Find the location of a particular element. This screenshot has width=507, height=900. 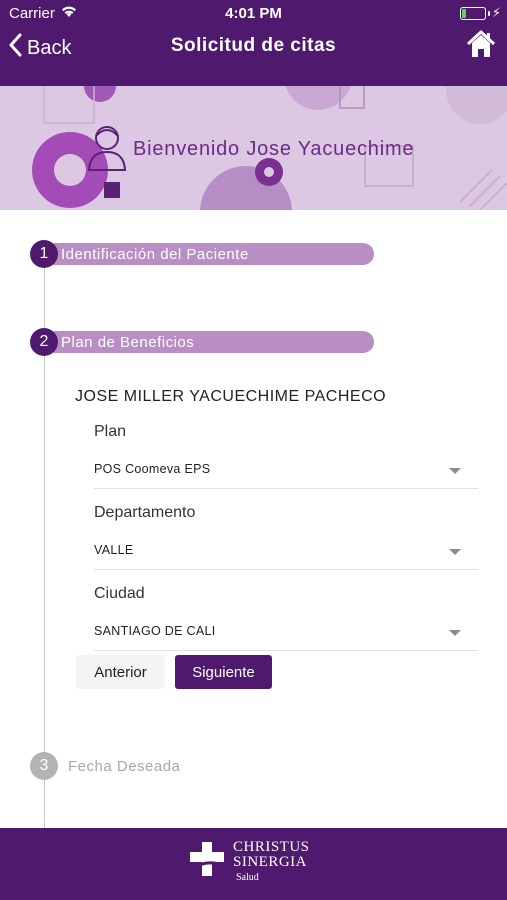

status-time: 4:01 PM is located at coordinates (253, 13).